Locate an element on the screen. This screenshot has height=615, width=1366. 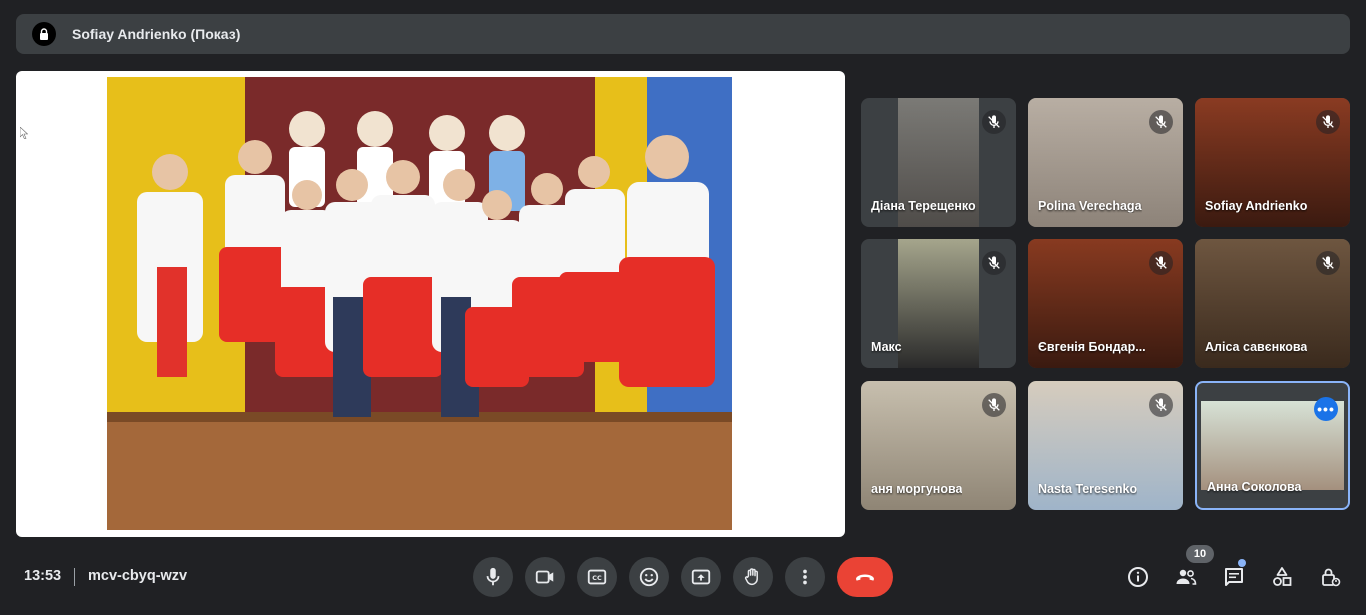
leave-call-button is located at coordinates (865, 577).